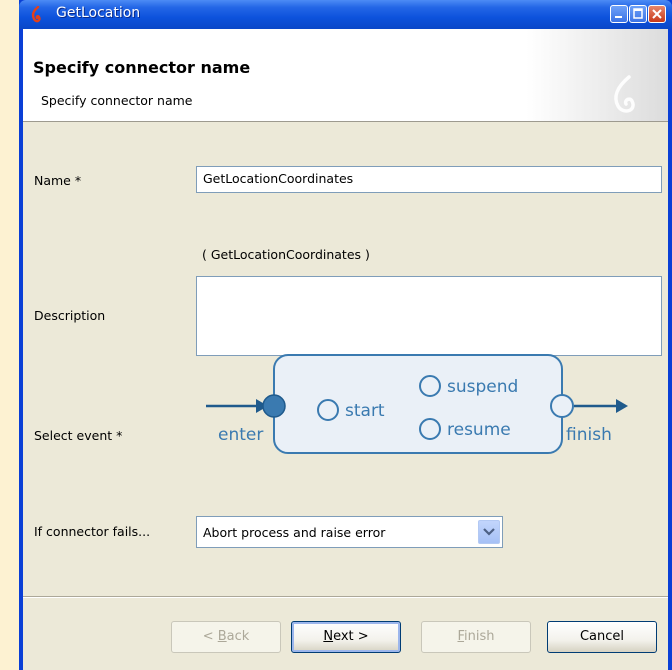 The width and height of the screenshot is (672, 670). I want to click on close-button, so click(657, 14).